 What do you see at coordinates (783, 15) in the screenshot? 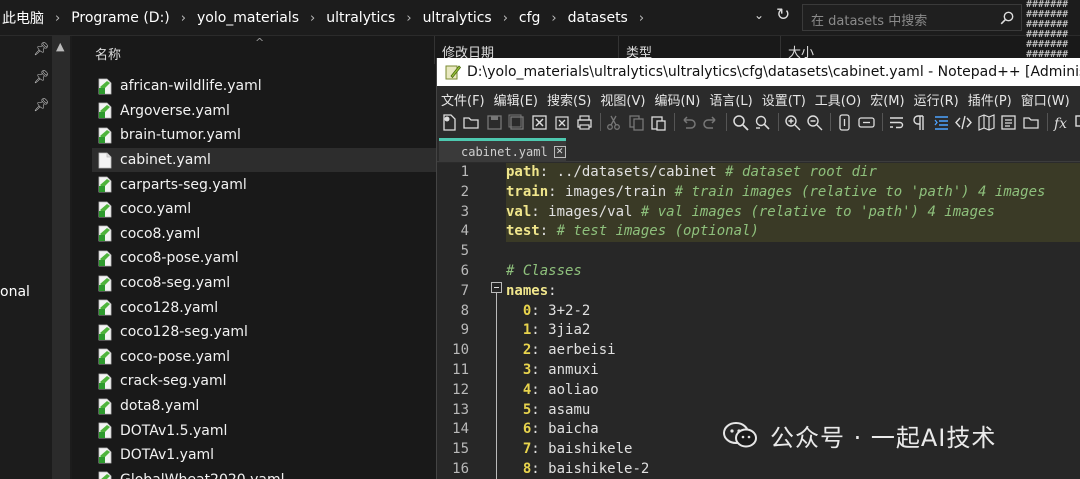
I see `refresh-icon: ↻` at bounding box center [783, 15].